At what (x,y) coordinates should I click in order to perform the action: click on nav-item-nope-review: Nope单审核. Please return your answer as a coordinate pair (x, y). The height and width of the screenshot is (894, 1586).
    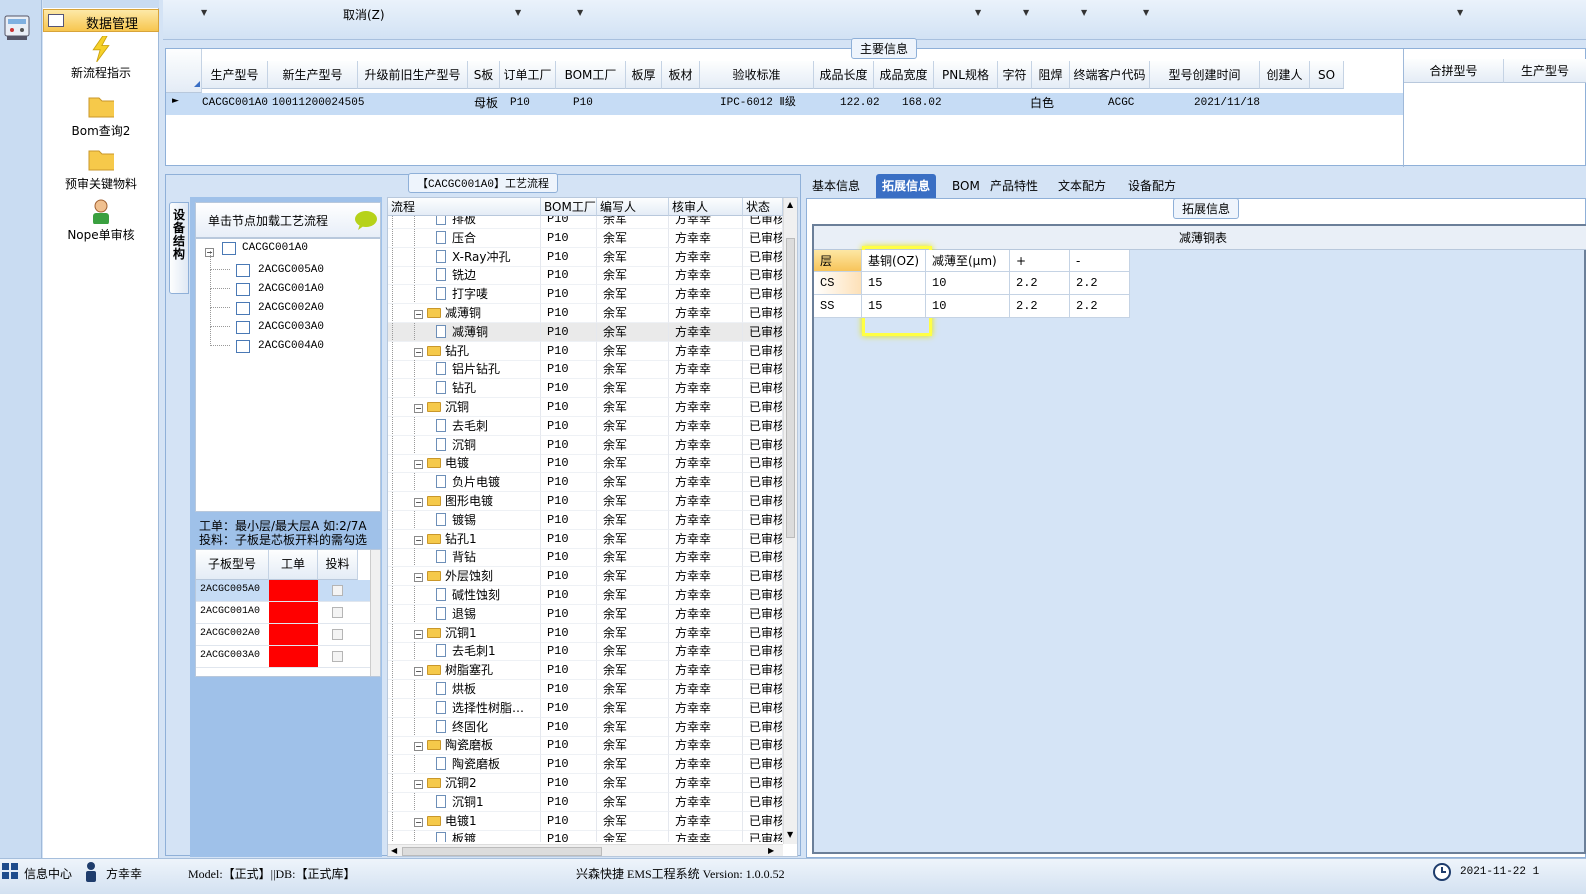
    Looking at the image, I should click on (101, 220).